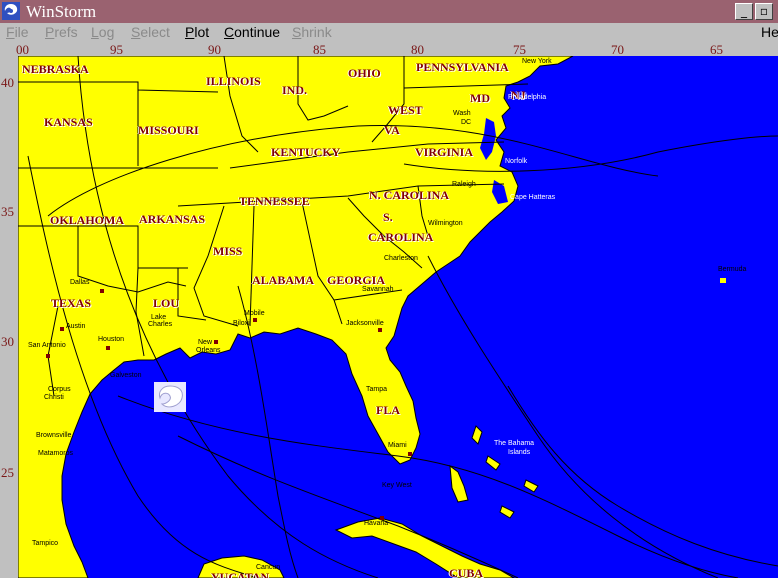 The height and width of the screenshot is (578, 778). Describe the element at coordinates (378, 289) in the screenshot. I see `city-label: Savannah` at that location.